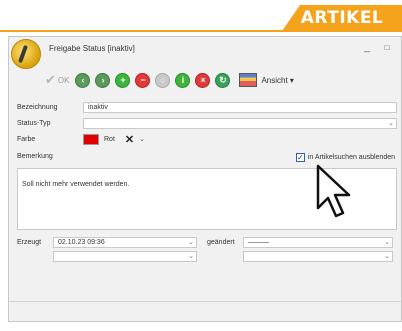 The image size is (402, 331). Describe the element at coordinates (387, 47) in the screenshot. I see `maximize-button: □` at that location.